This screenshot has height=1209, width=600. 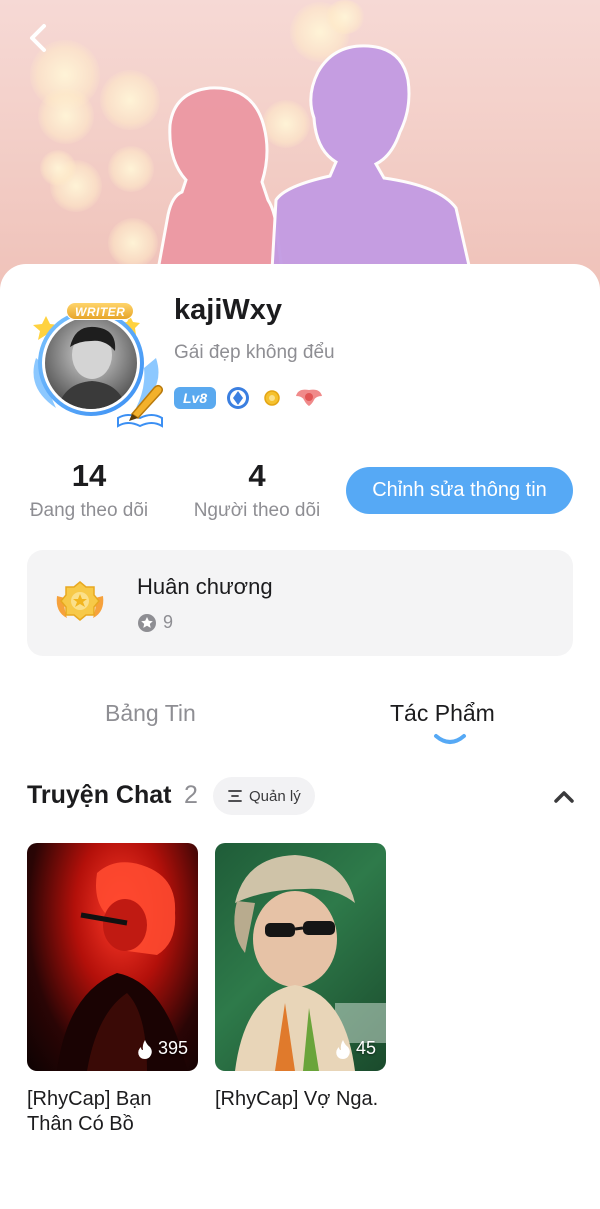 I want to click on medal-icon, so click(x=80, y=601).